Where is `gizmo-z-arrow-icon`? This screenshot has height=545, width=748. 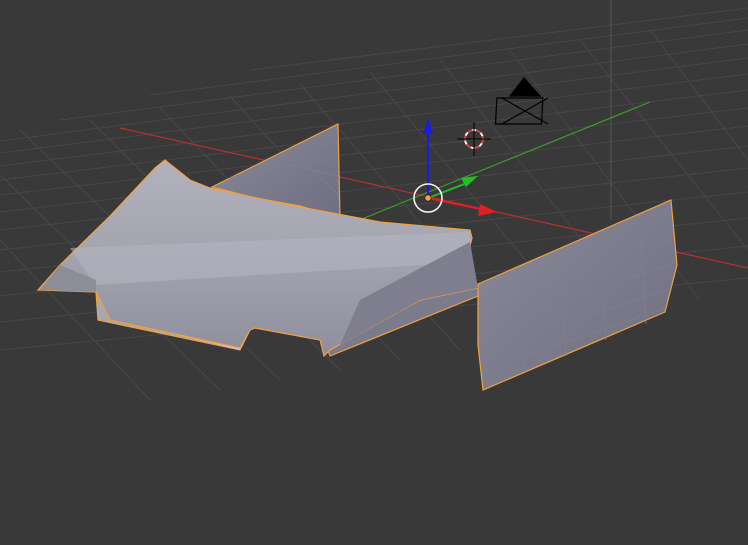
gizmo-z-arrow-icon is located at coordinates (428, 126).